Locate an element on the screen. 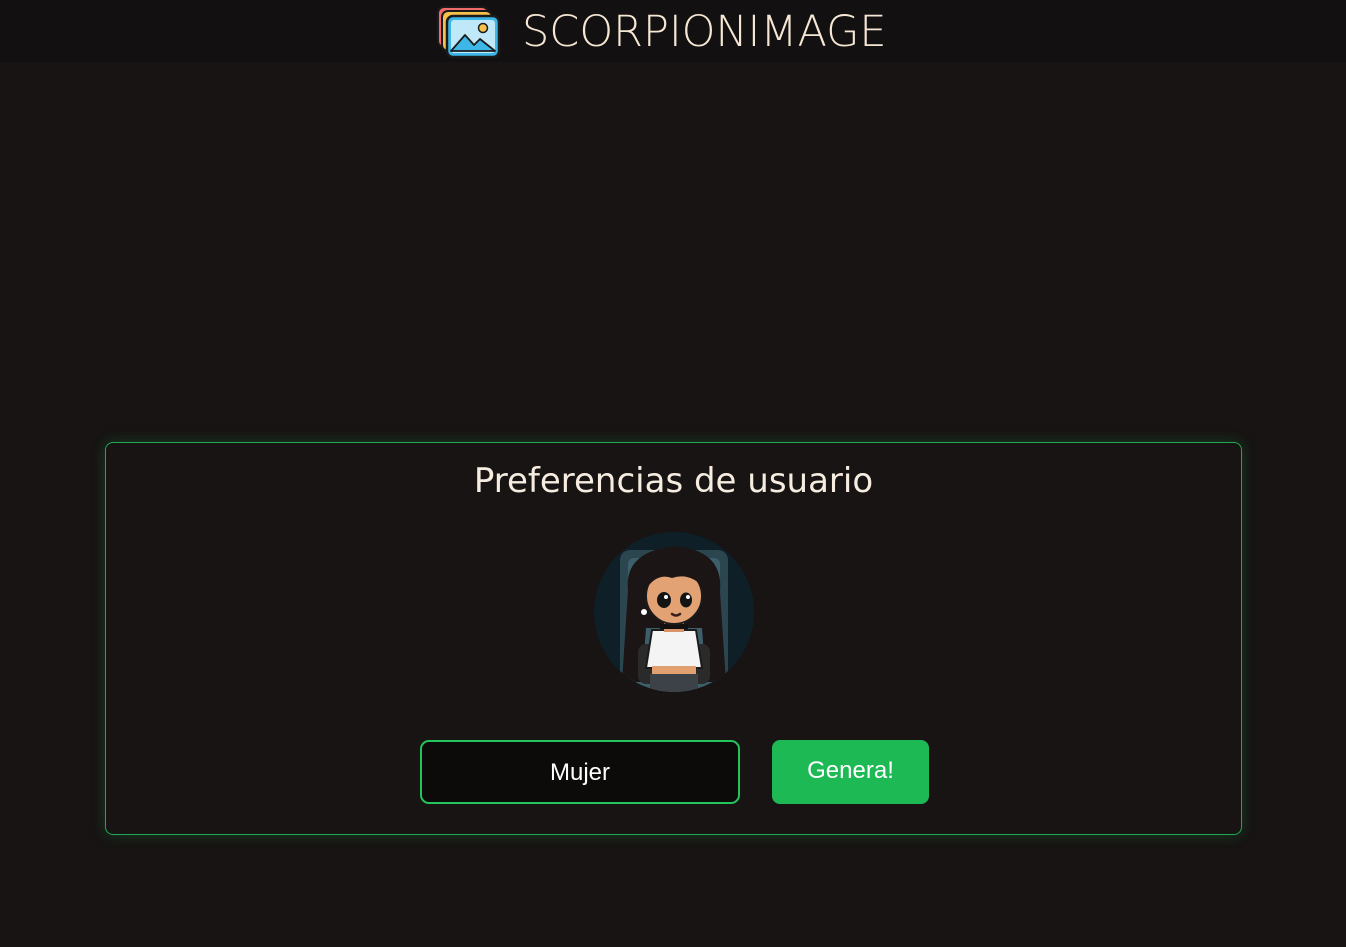 This screenshot has width=1346, height=947. brand-name: SCORPIONIMAGE is located at coordinates (704, 32).